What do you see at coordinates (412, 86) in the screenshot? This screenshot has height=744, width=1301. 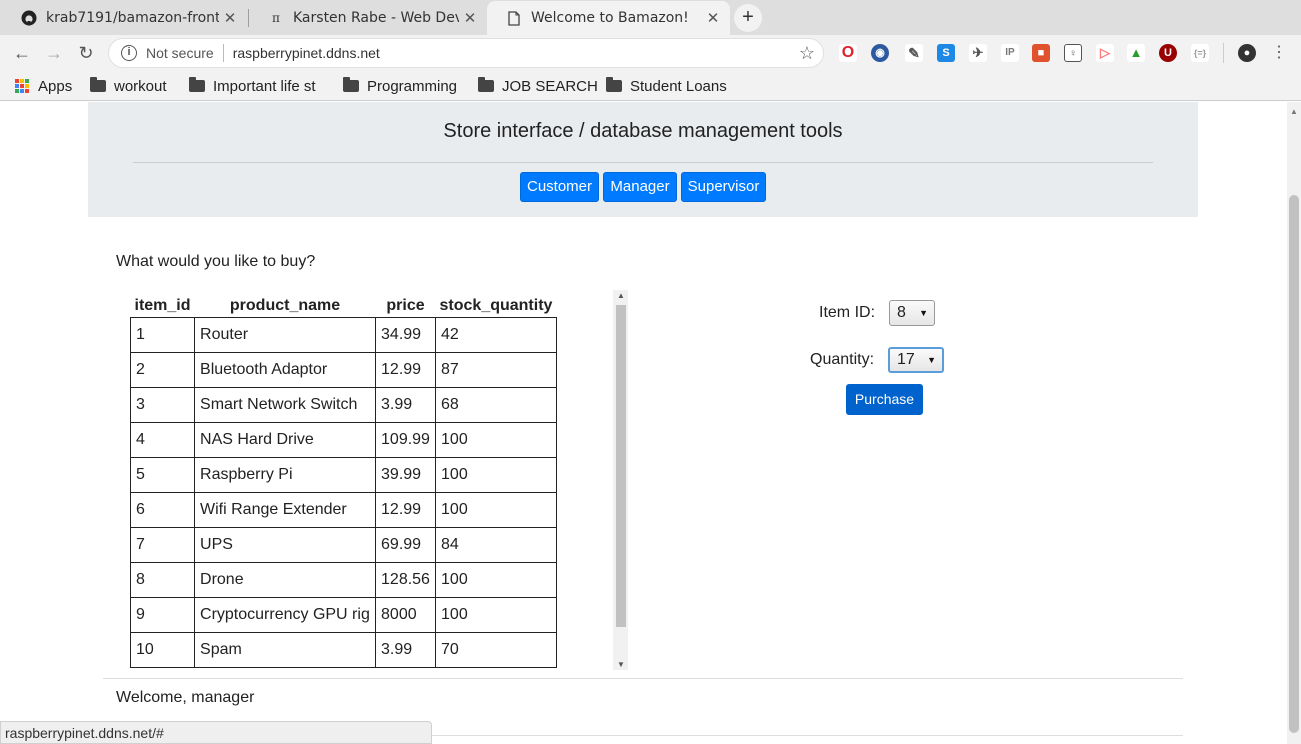 I see `bookmark-label: Programming` at bounding box center [412, 86].